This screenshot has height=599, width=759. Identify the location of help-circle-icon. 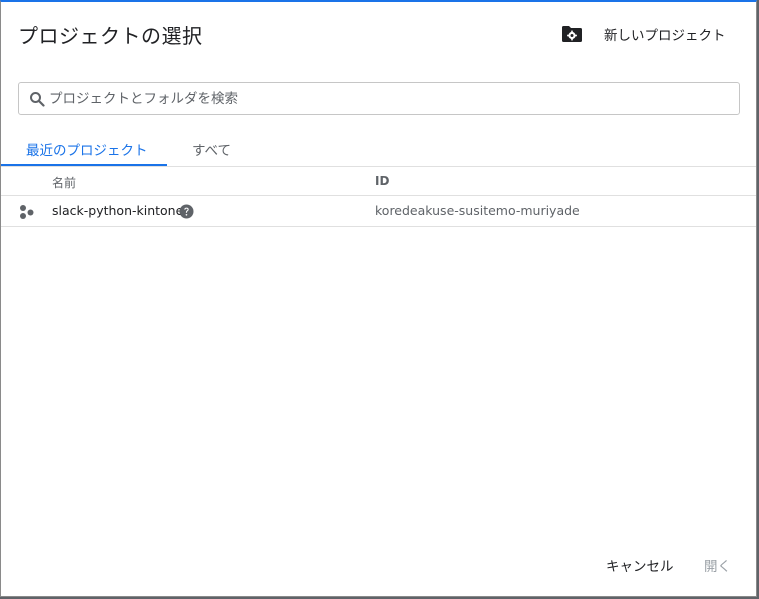
(186, 211).